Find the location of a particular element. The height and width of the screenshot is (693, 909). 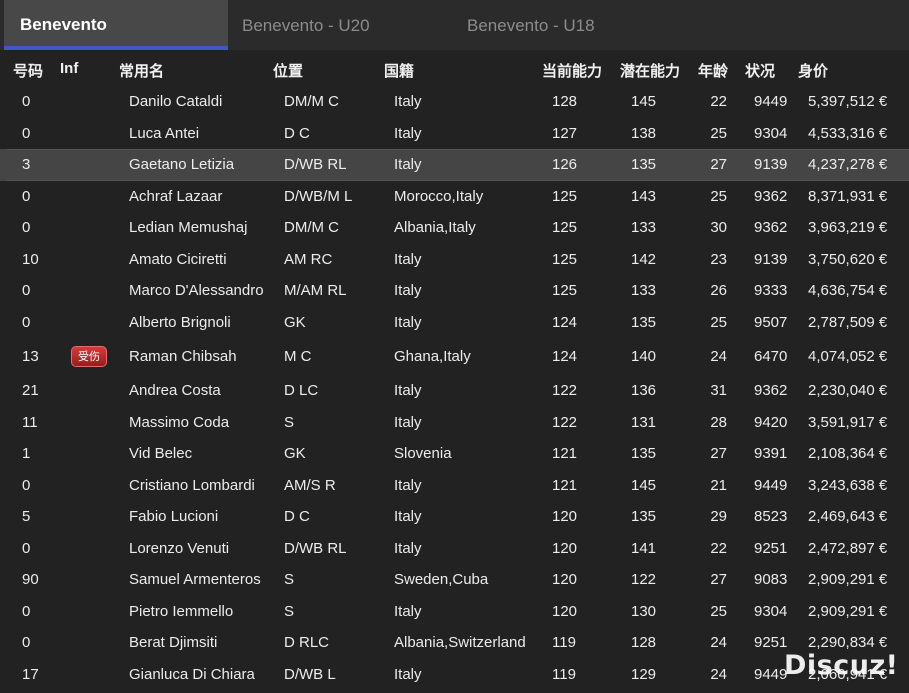

column-header-age: 年龄 is located at coordinates (713, 70).